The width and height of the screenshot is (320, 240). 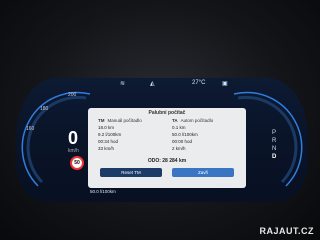 I want to click on auto-trip-header: TA Autom počítadlo, so click(x=209, y=121).